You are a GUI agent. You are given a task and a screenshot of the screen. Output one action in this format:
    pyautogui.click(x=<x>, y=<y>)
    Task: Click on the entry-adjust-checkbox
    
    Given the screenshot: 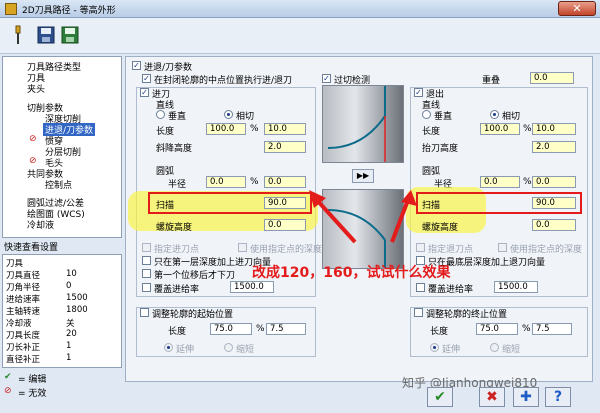 What is the action you would take?
    pyautogui.click(x=144, y=312)
    